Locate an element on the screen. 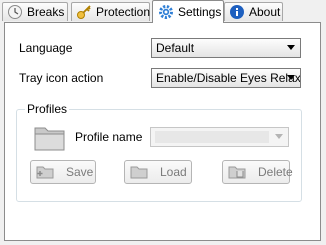 This screenshot has width=326, height=245. profile-name-input is located at coordinates (219, 137).